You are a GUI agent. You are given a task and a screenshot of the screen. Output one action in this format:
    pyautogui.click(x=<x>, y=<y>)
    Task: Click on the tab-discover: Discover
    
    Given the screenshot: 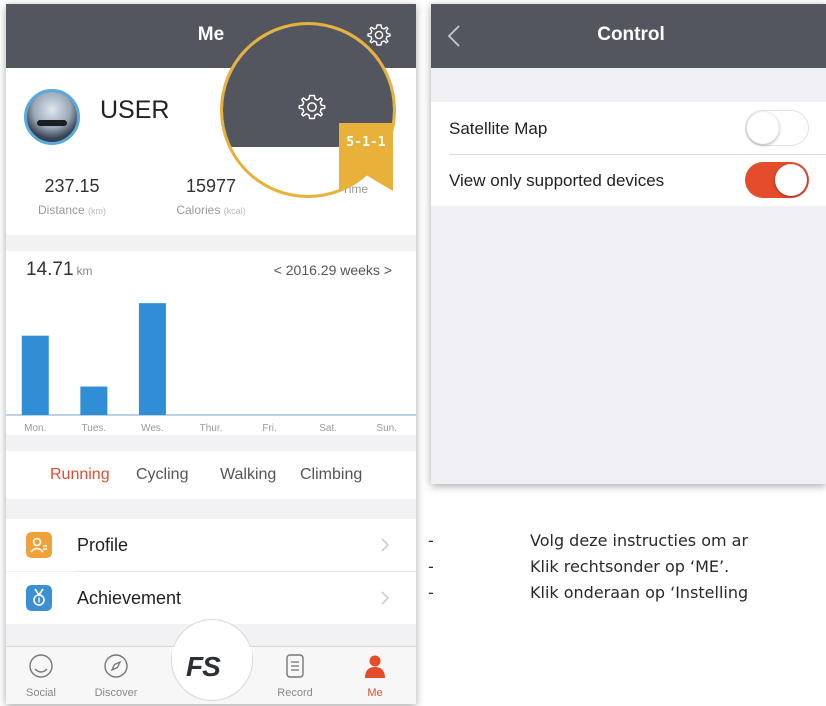 What is the action you would take?
    pyautogui.click(x=116, y=675)
    